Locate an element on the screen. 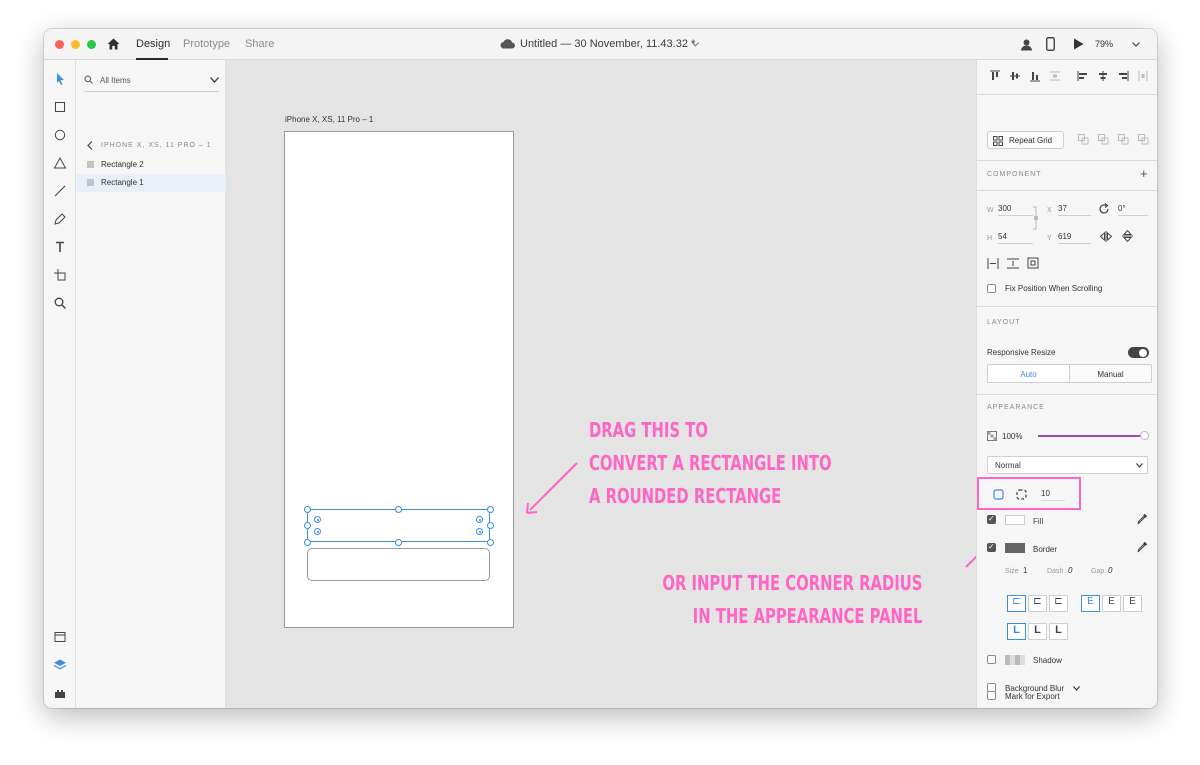  blend-mode-select: Normal is located at coordinates (1067, 465).